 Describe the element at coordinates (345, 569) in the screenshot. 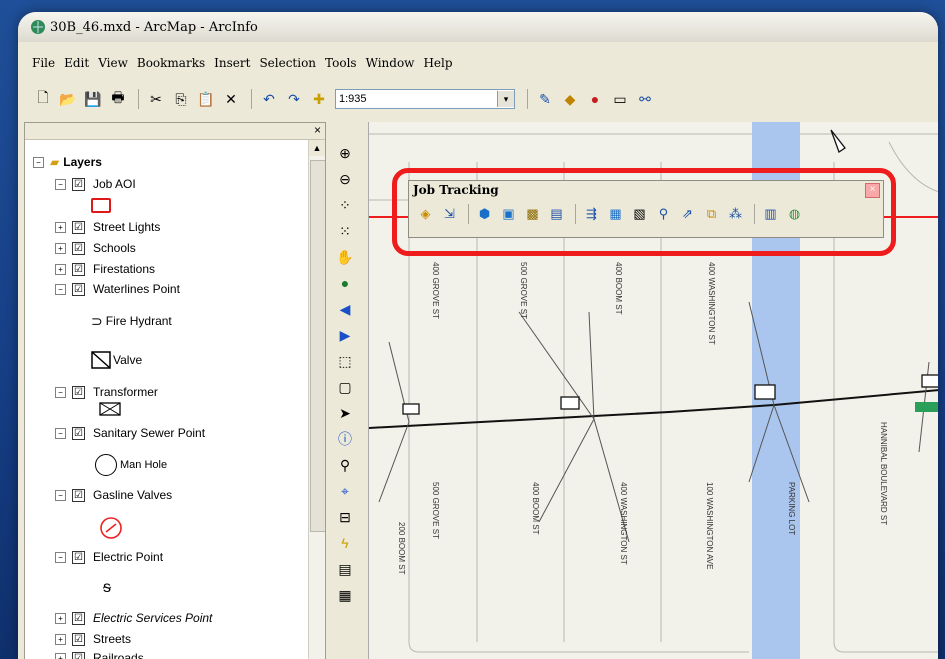

I see `html-popup-icon: ▤` at that location.